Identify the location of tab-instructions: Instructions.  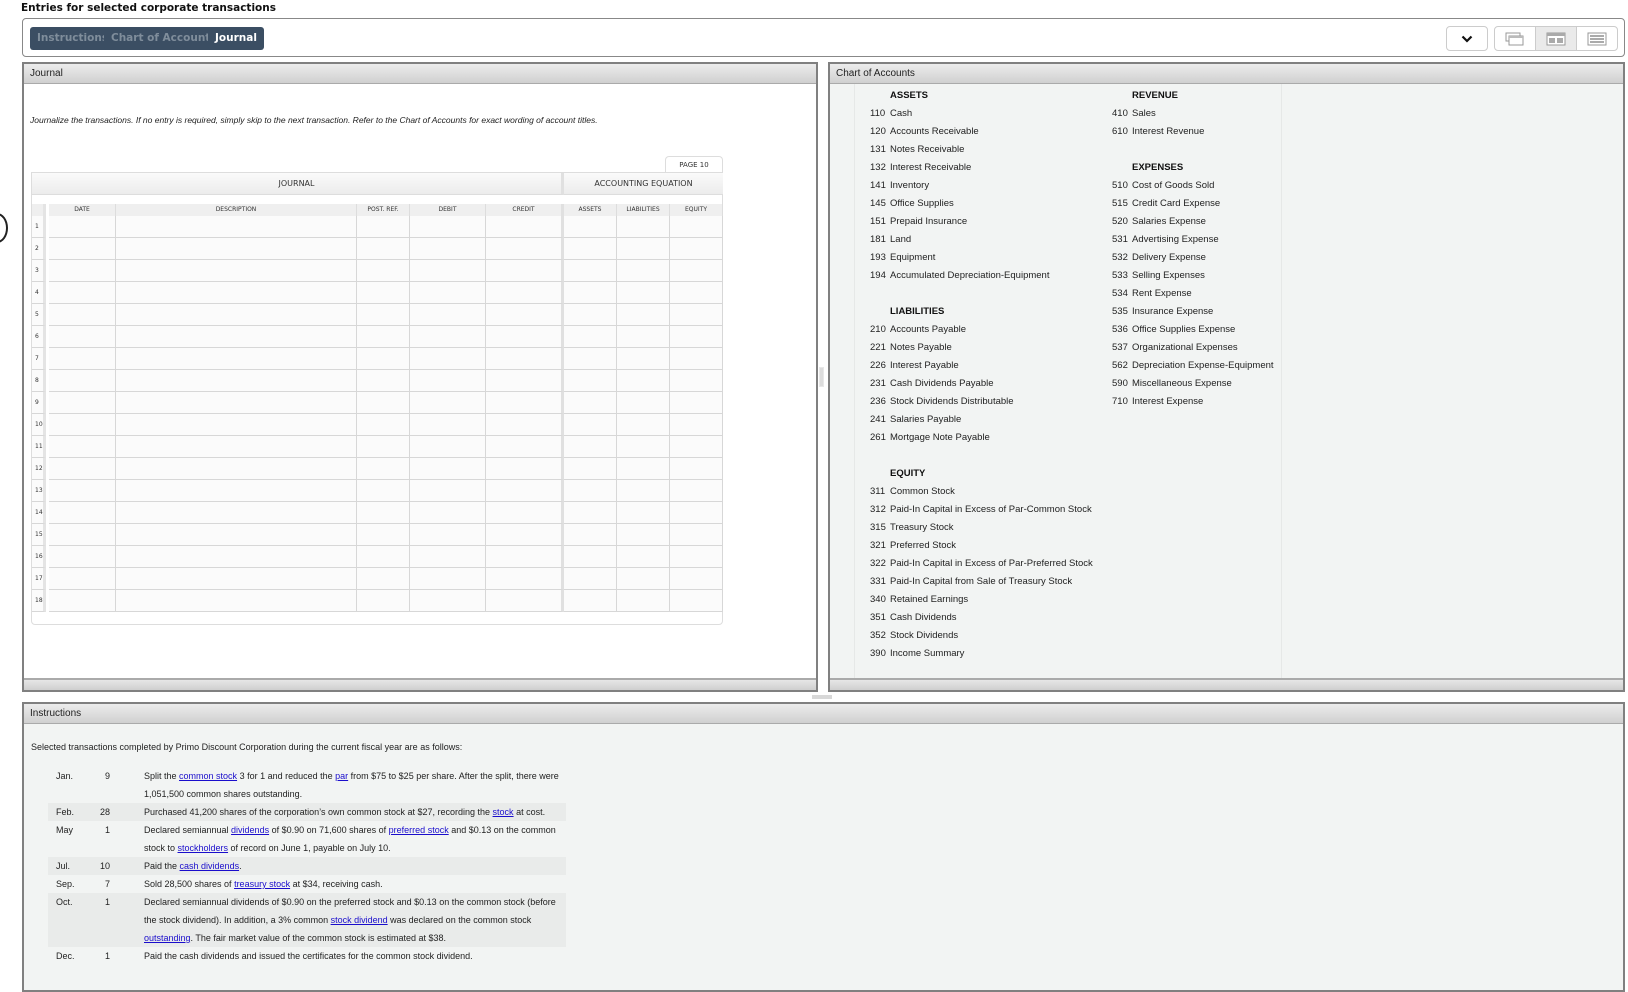
(73, 38).